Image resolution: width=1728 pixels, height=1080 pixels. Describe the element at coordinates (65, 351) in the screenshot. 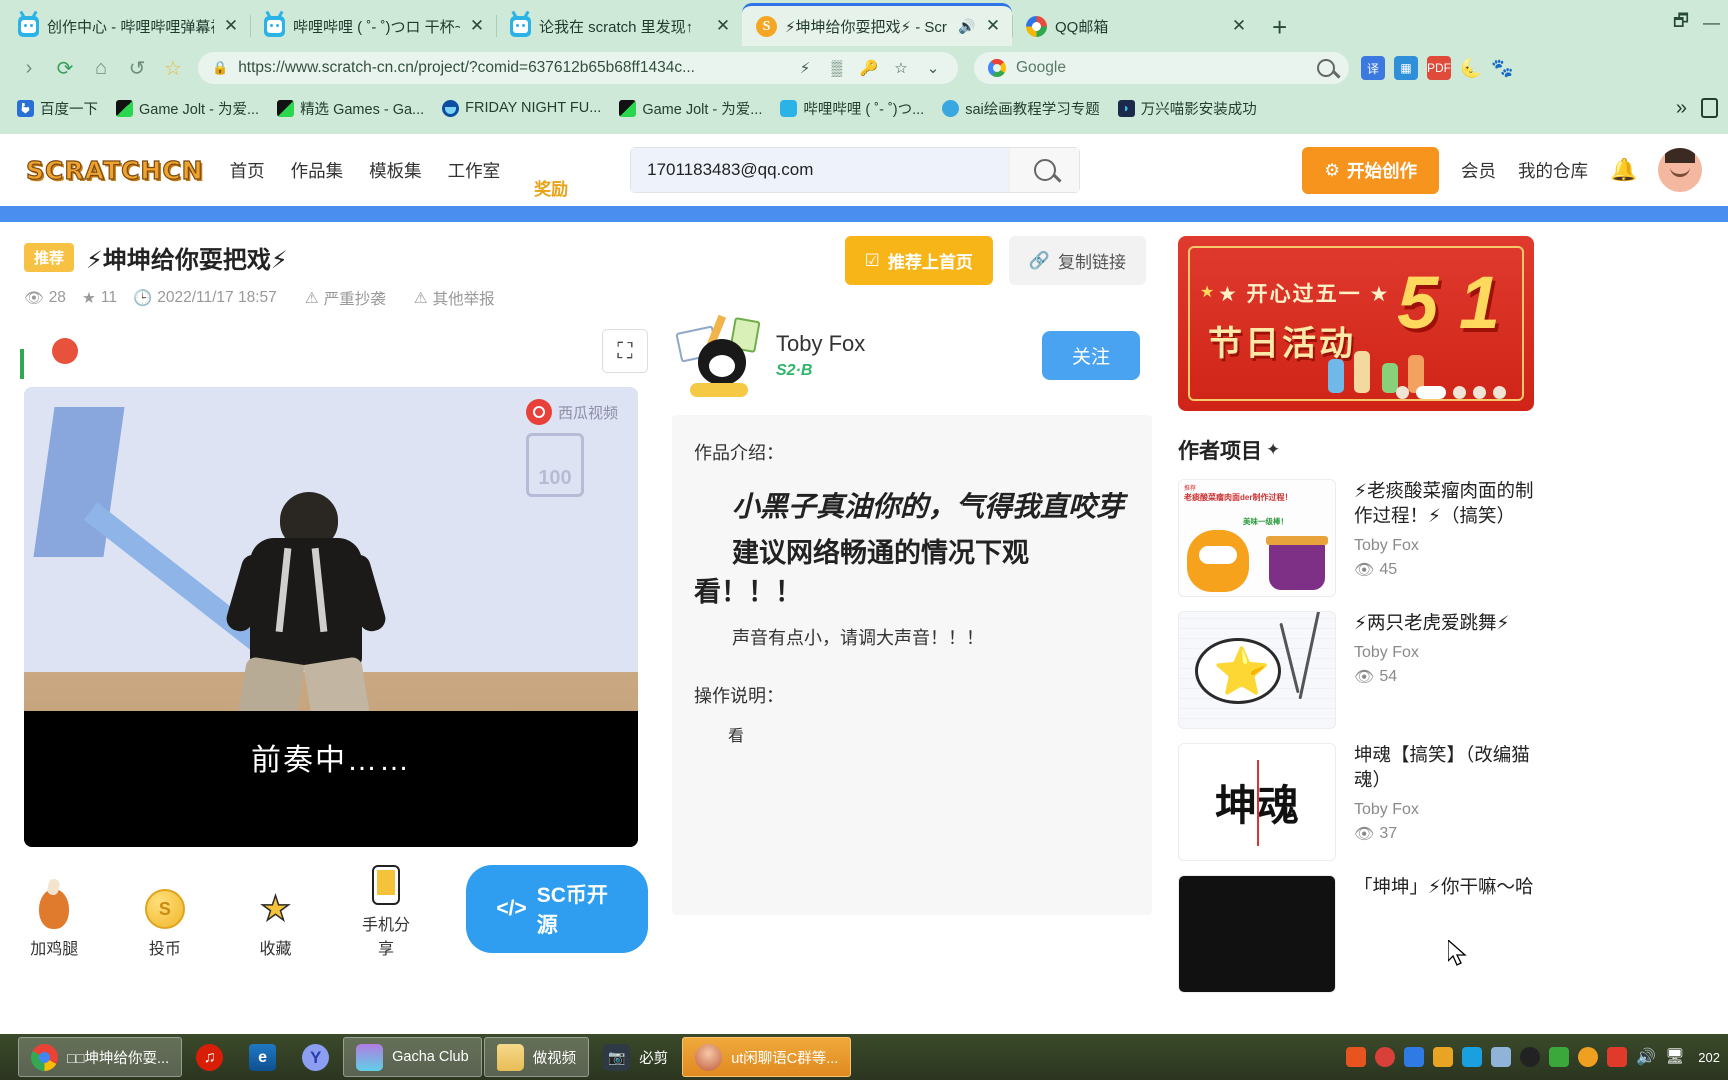

I see `stop-button` at that location.